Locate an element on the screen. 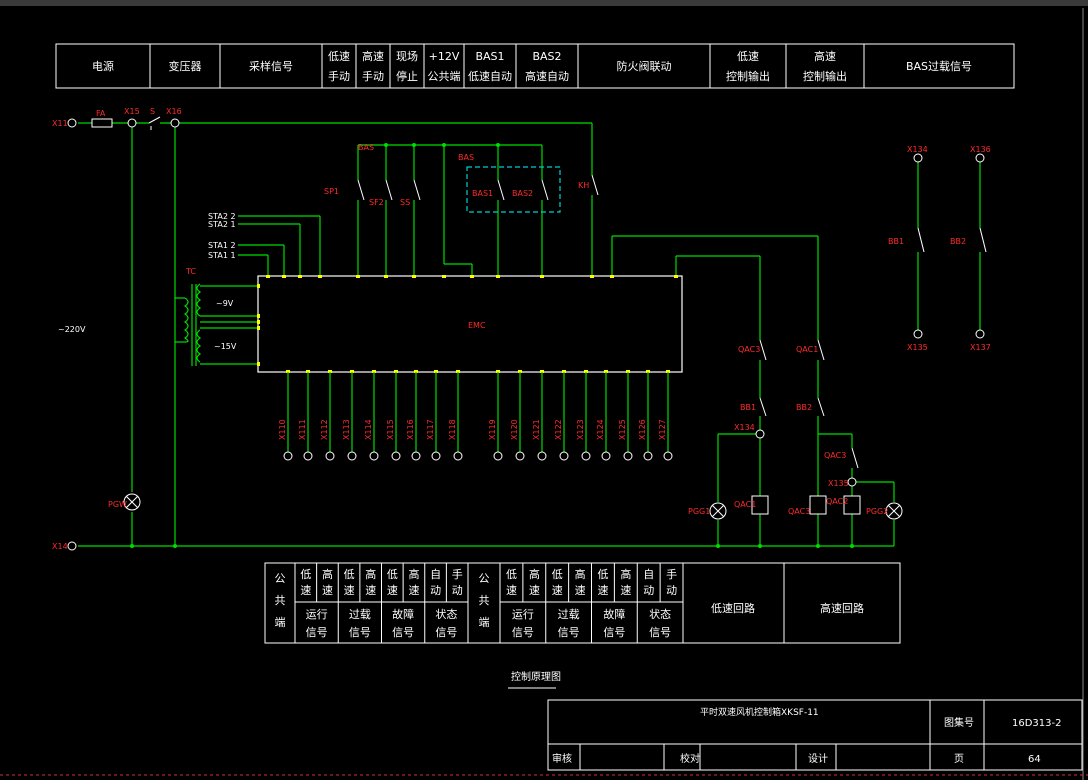  label-x15: X15 is located at coordinates (132, 111).